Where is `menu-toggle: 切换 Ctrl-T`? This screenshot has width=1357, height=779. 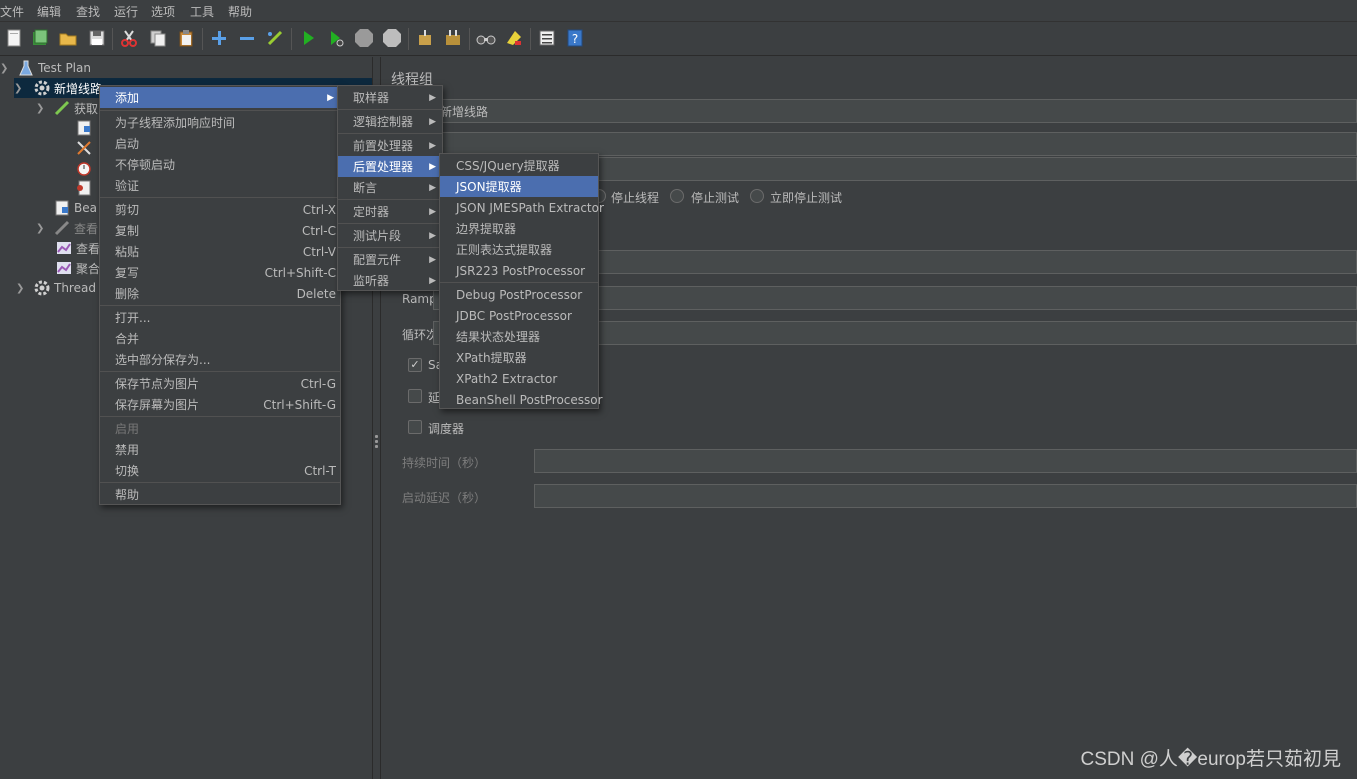 menu-toggle: 切换 Ctrl-T is located at coordinates (220, 470).